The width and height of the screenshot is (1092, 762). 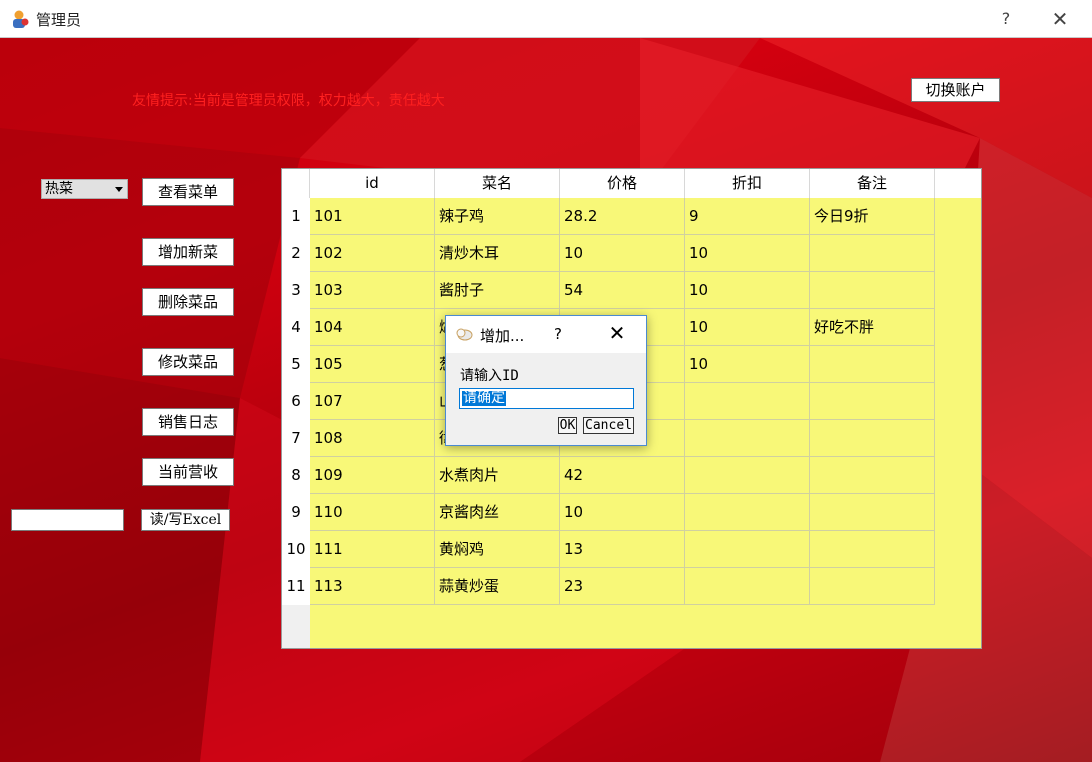 What do you see at coordinates (497, 216) in the screenshot?
I see `table-cell: 辣子鸡` at bounding box center [497, 216].